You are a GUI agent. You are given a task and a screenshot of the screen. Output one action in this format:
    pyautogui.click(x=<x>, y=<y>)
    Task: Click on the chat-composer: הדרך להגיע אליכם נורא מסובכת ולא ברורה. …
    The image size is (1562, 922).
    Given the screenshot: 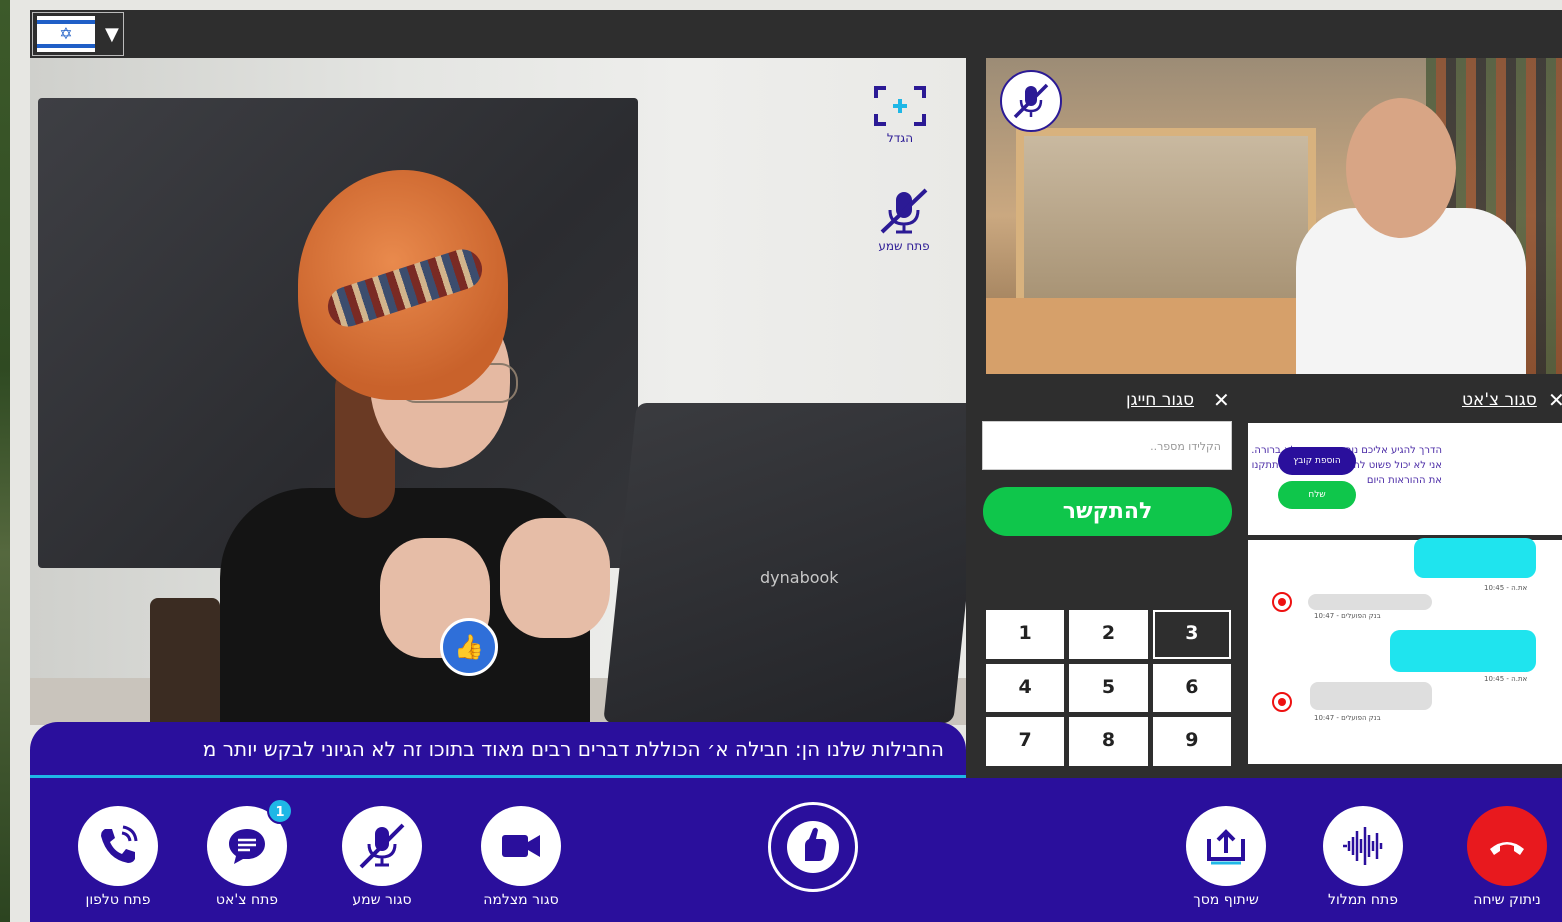 What is the action you would take?
    pyautogui.click(x=1405, y=479)
    